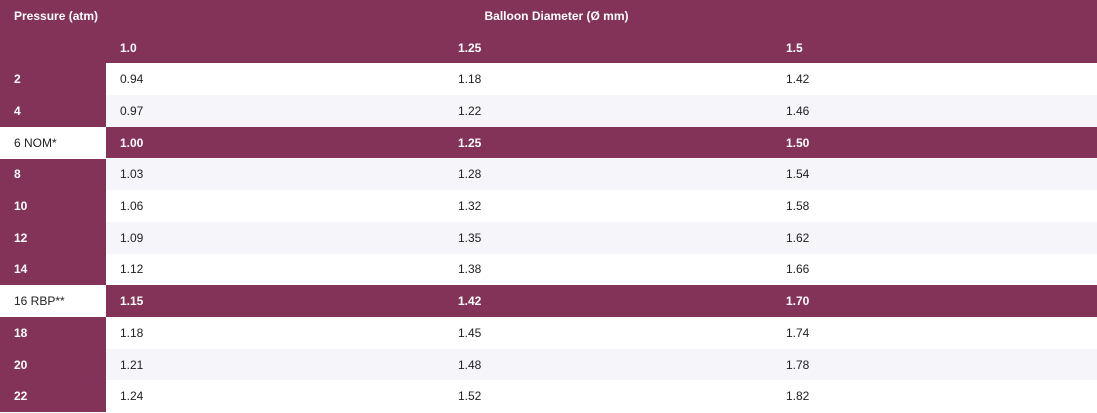  I want to click on header-balloon-diameter: Balloon Diameter (Ø mm), so click(601, 16).